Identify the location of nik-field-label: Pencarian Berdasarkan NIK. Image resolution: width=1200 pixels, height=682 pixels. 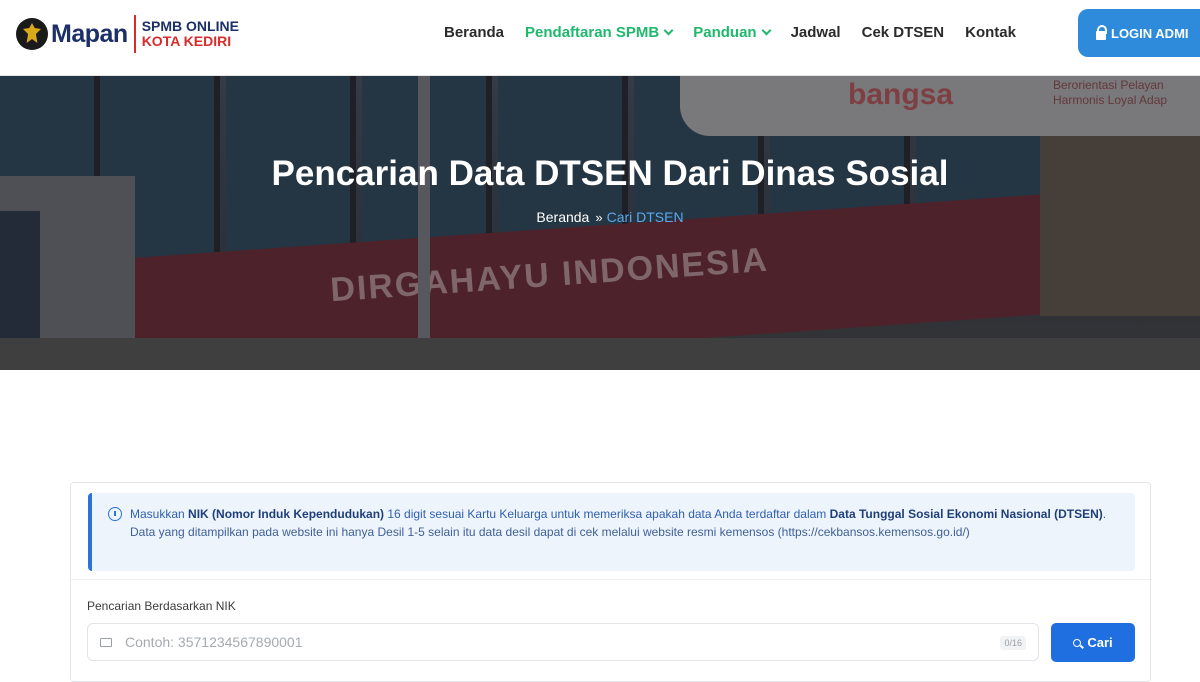
(161, 606).